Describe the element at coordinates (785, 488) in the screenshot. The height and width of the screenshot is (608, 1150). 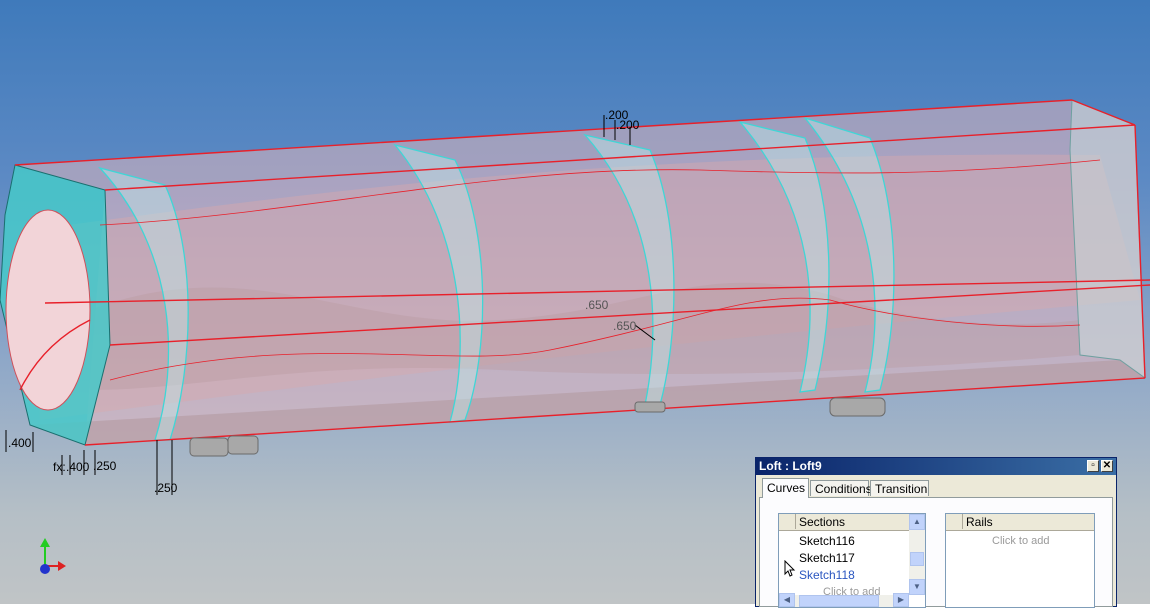
I see `tab-curves: Curves` at that location.